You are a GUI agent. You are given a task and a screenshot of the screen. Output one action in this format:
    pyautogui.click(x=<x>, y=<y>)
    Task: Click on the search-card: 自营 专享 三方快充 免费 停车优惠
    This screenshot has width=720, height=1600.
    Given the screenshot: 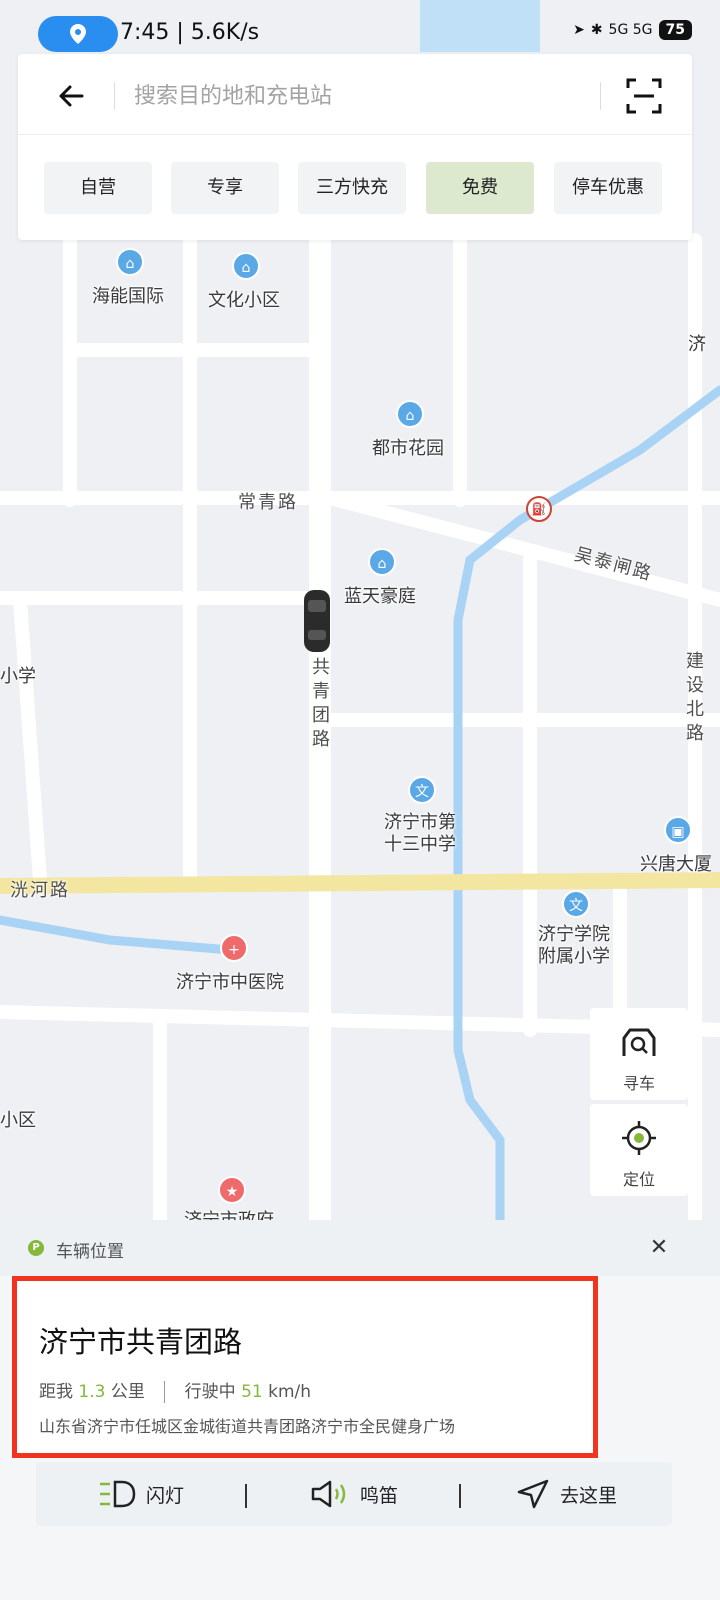 What is the action you would take?
    pyautogui.click(x=355, y=147)
    